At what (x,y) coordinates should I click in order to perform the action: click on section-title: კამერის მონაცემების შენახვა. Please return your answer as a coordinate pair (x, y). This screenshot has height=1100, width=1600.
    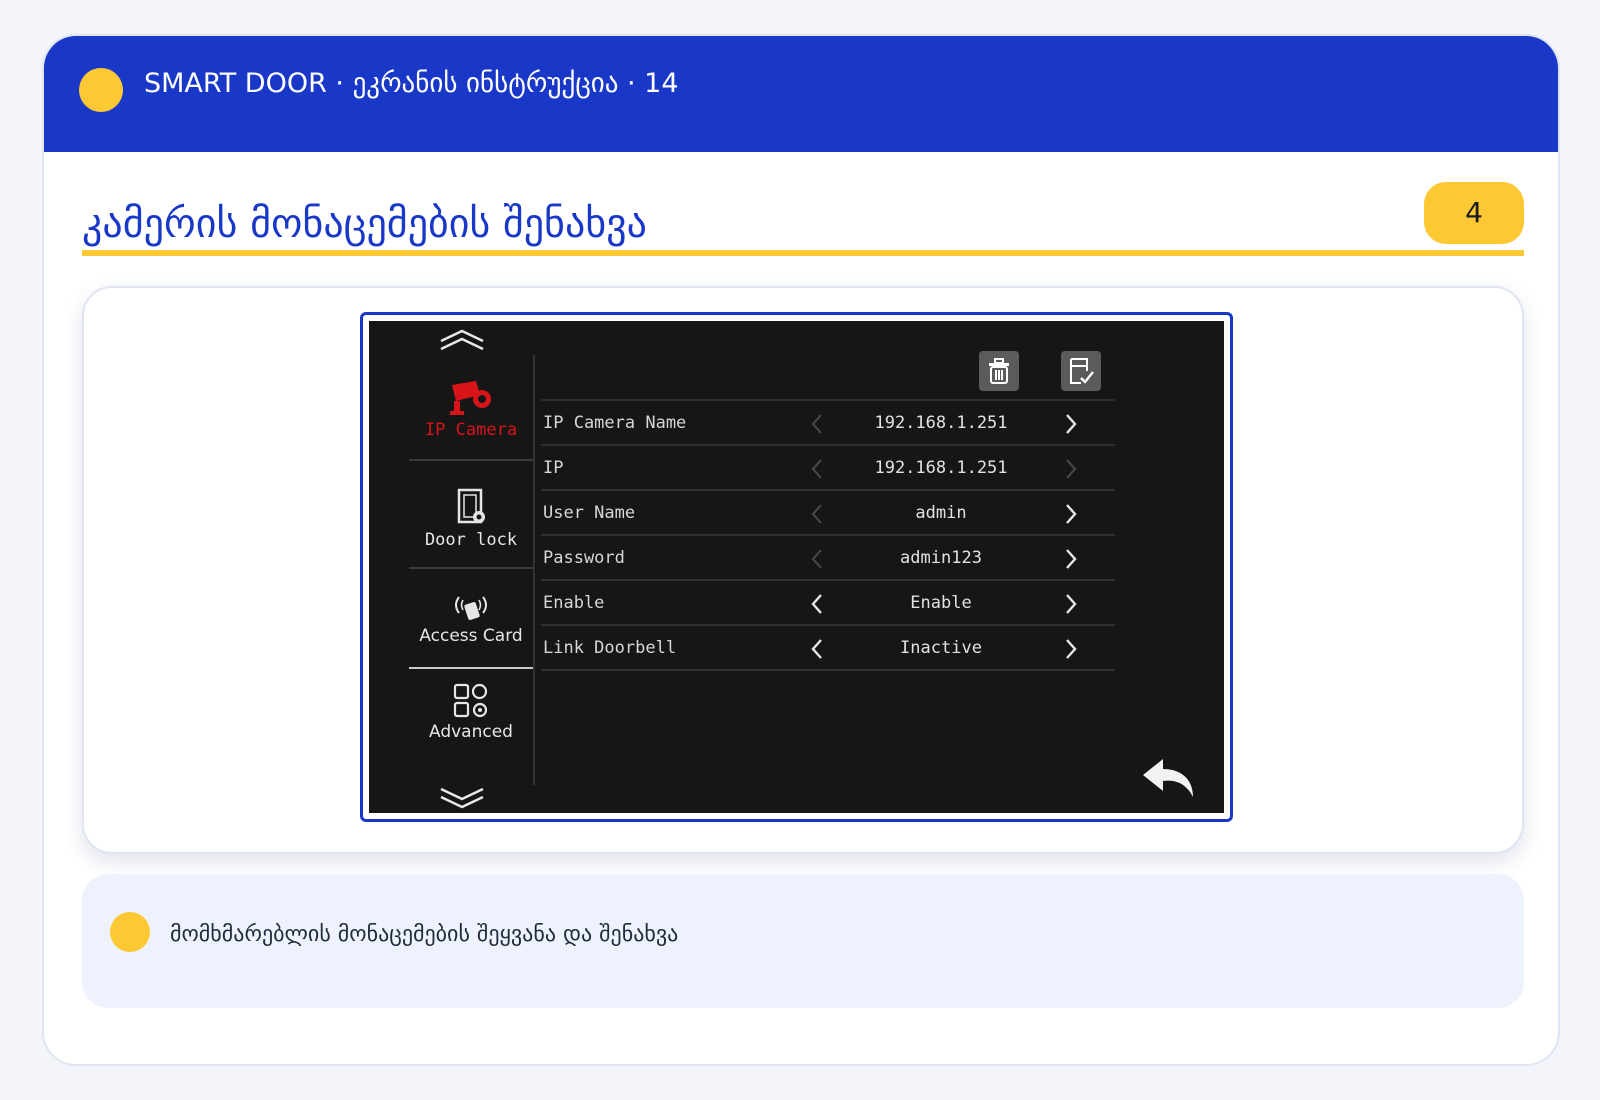
    Looking at the image, I should click on (364, 224).